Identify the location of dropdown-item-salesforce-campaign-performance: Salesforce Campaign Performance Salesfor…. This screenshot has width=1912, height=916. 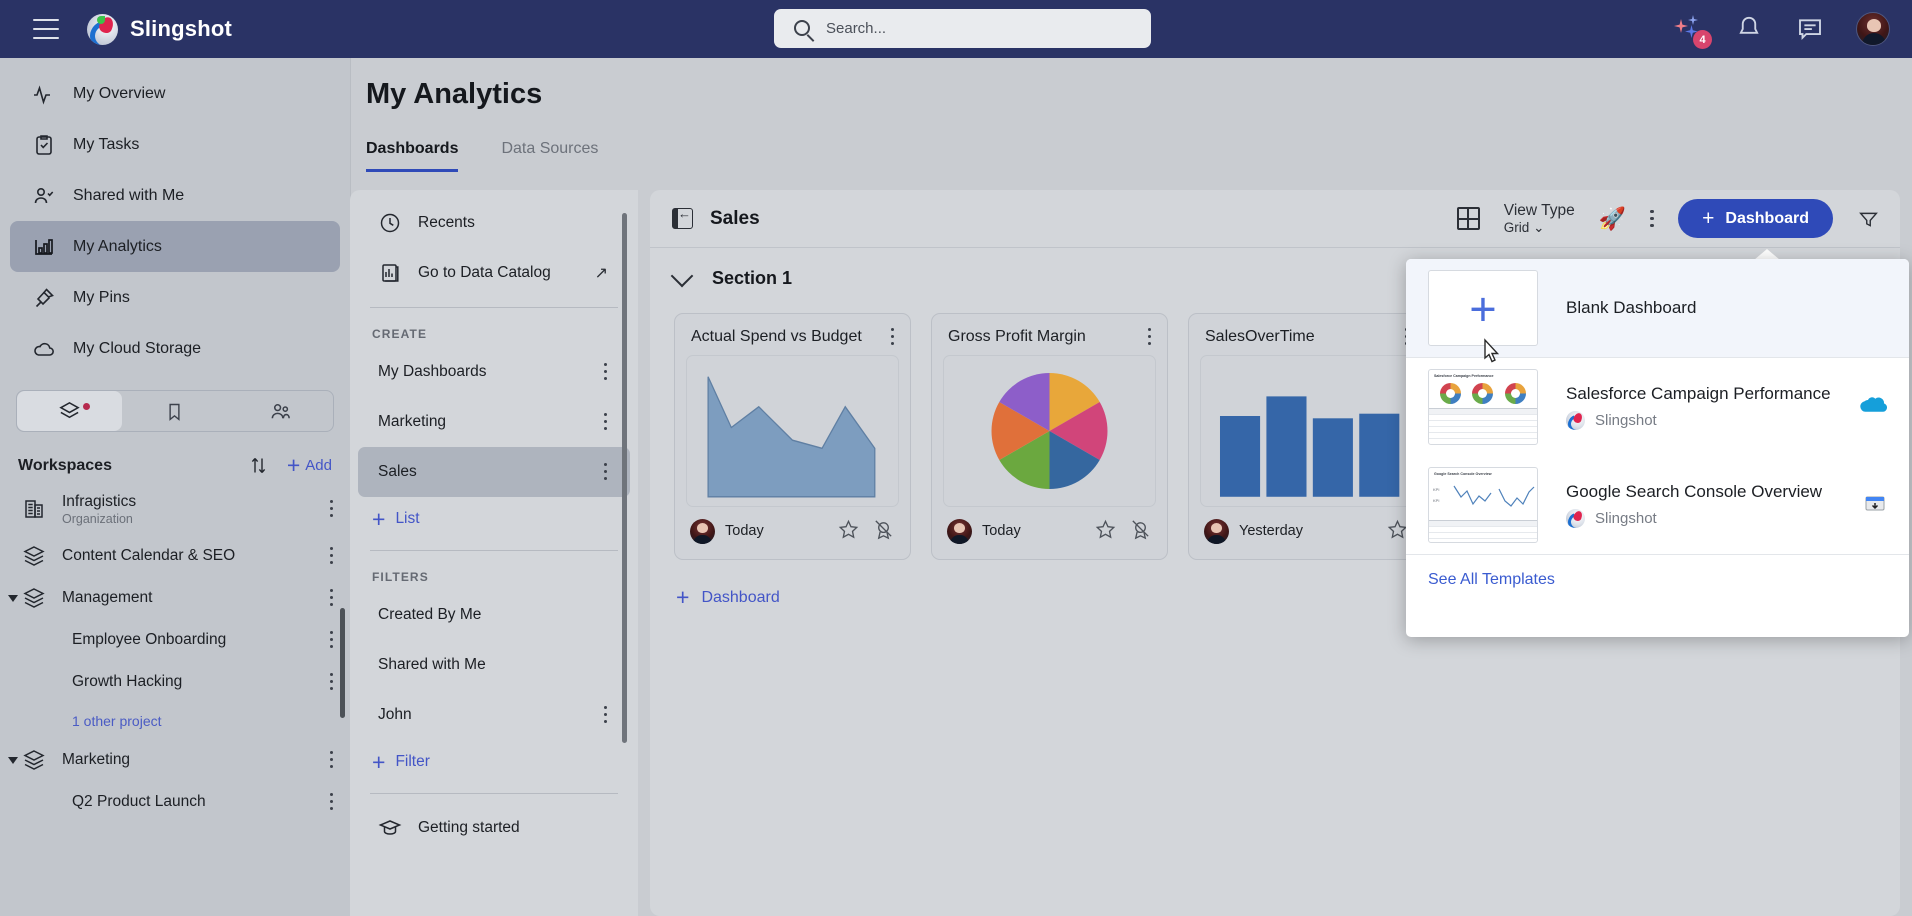
(1657, 407).